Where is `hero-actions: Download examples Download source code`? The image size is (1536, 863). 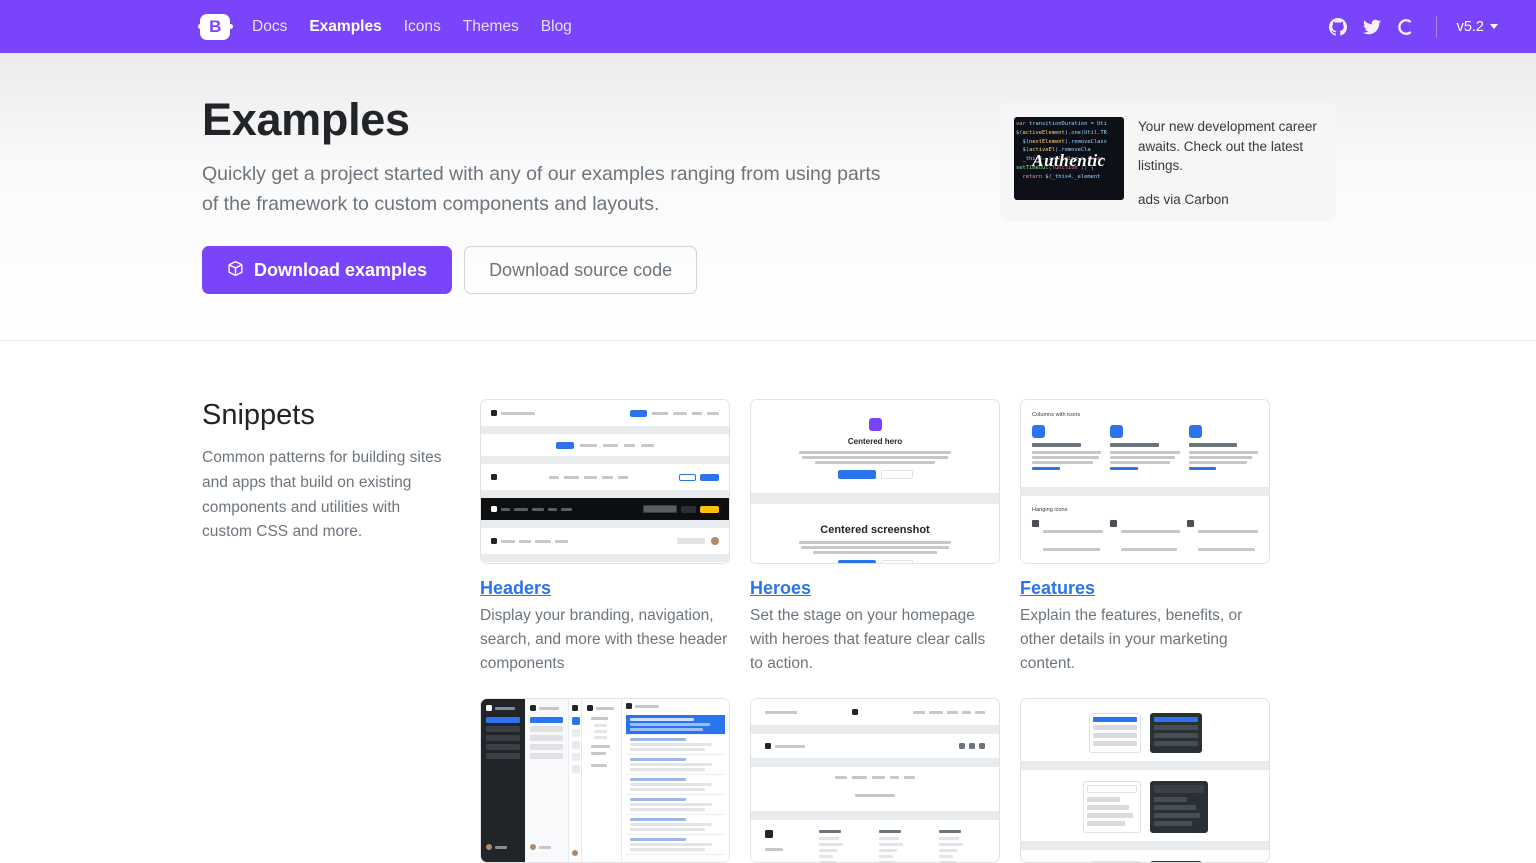 hero-actions: Download examples Download source code is located at coordinates (552, 270).